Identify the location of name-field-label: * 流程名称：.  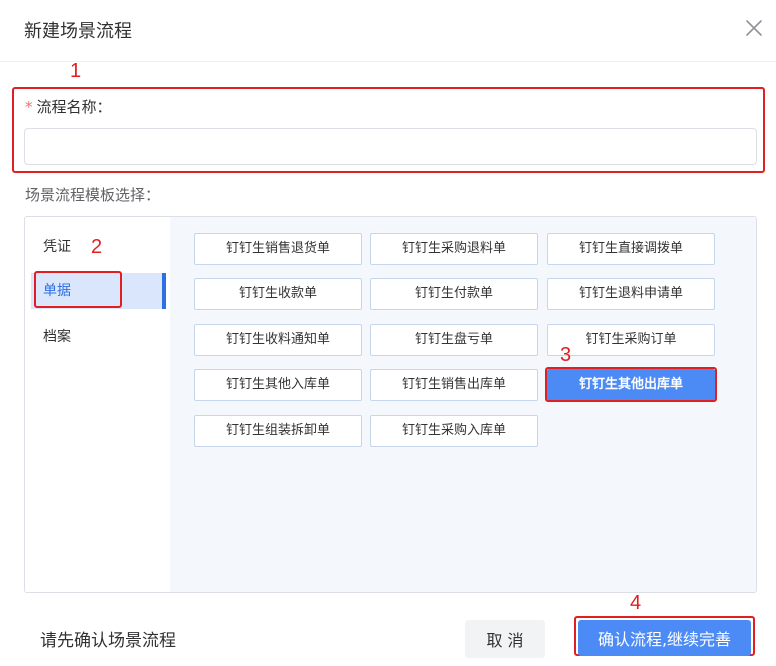
(68, 106).